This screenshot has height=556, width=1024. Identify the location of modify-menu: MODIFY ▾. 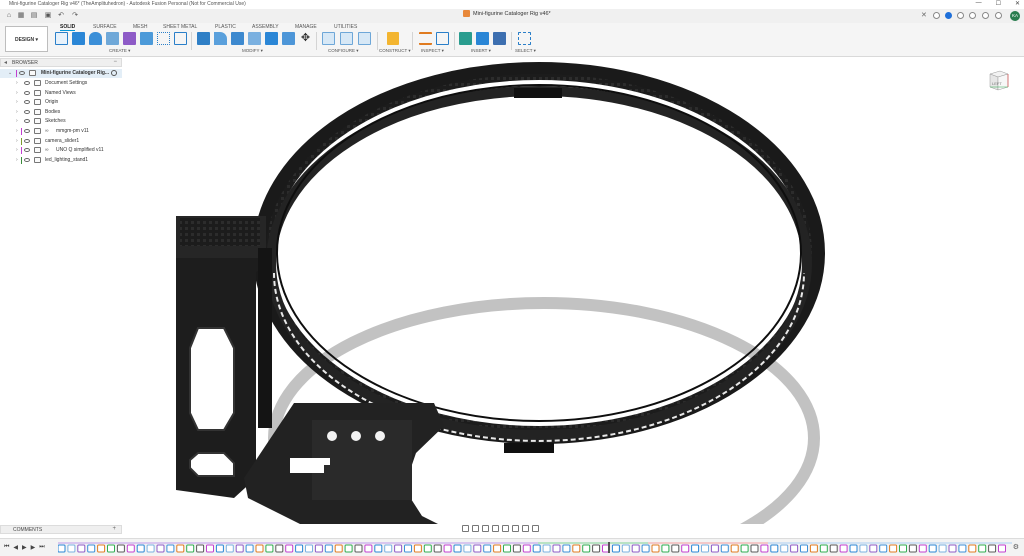
(252, 51).